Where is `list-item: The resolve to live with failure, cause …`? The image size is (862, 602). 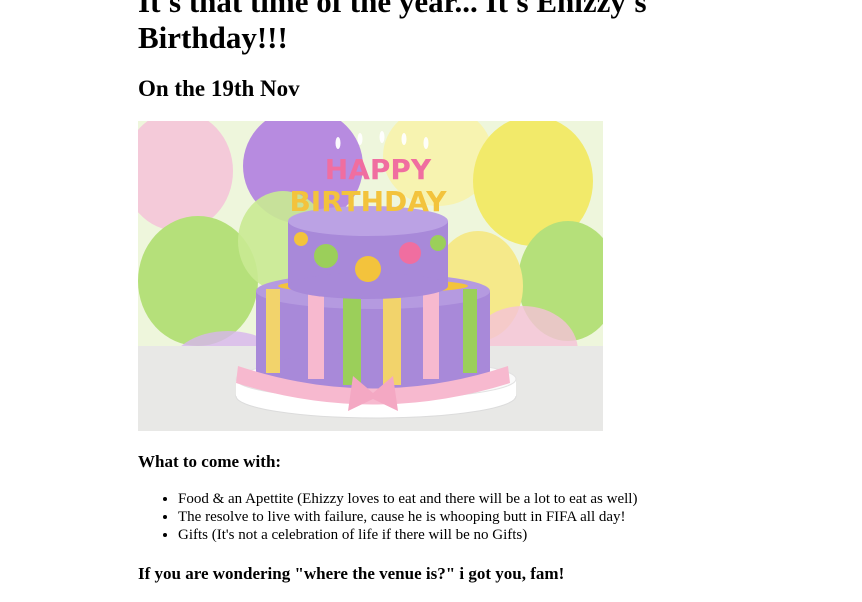
list-item: The resolve to live with failure, cause … is located at coordinates (508, 517).